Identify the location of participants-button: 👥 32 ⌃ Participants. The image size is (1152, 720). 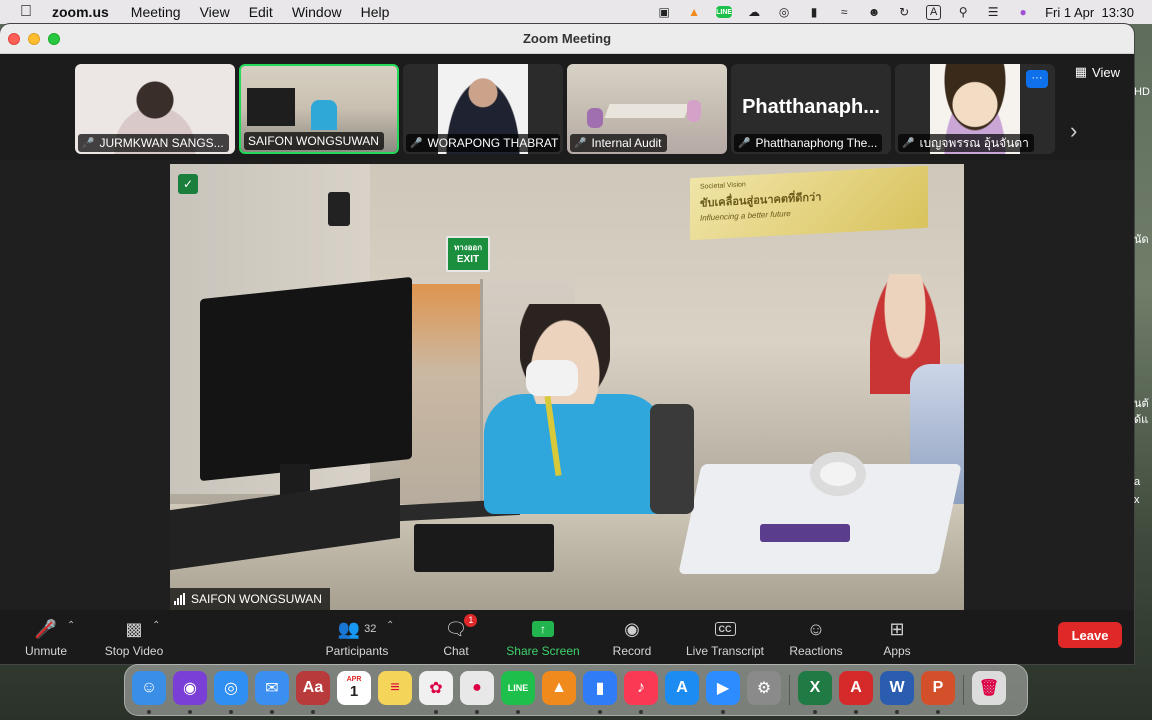
(357, 637).